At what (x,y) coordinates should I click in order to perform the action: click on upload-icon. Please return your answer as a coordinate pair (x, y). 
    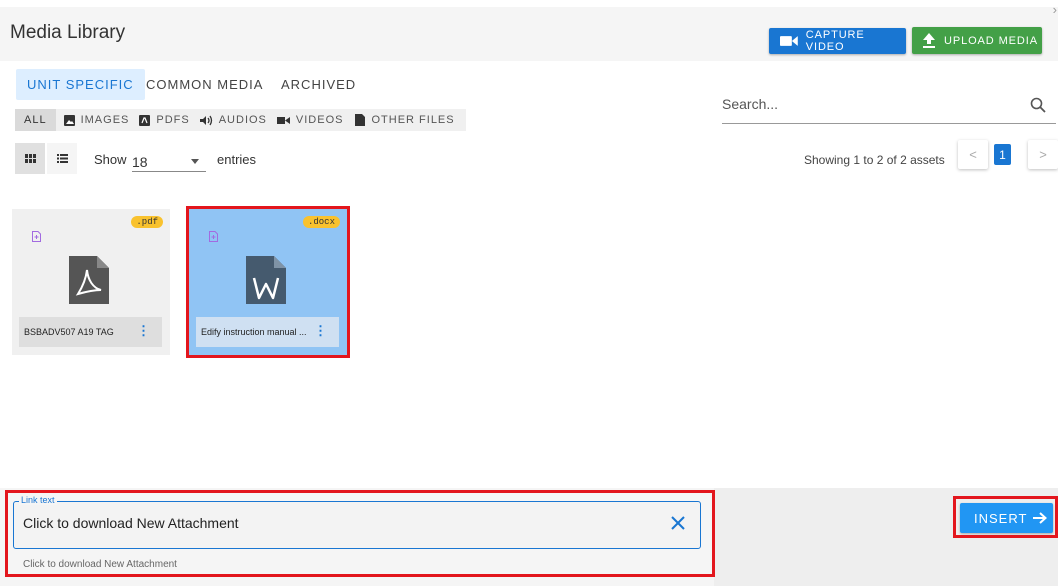
    Looking at the image, I should click on (929, 40).